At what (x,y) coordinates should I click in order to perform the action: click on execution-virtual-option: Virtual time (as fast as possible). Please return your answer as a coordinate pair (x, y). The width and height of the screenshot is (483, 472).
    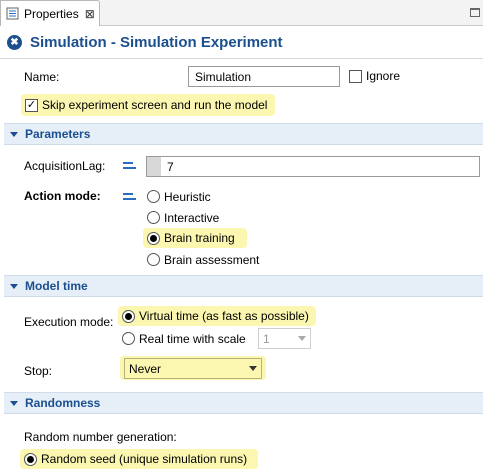
    Looking at the image, I should click on (217, 316).